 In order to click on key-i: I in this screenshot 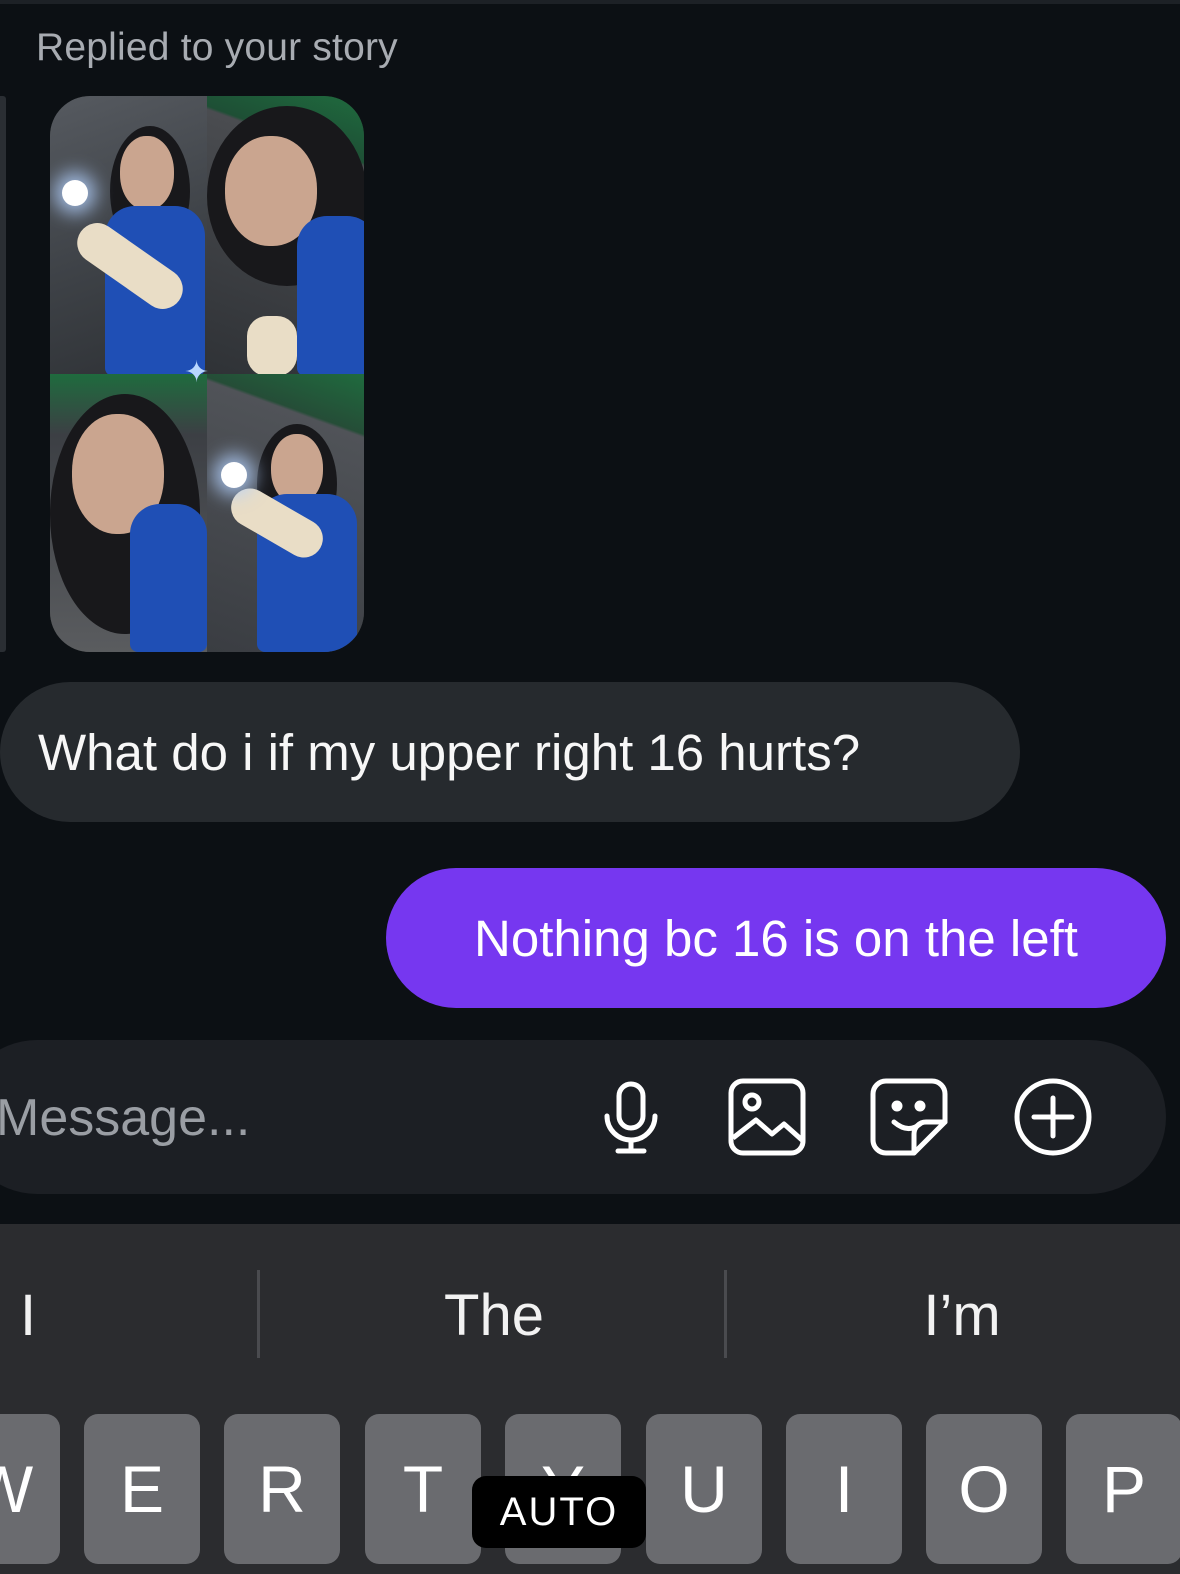, I will do `click(844, 1489)`.